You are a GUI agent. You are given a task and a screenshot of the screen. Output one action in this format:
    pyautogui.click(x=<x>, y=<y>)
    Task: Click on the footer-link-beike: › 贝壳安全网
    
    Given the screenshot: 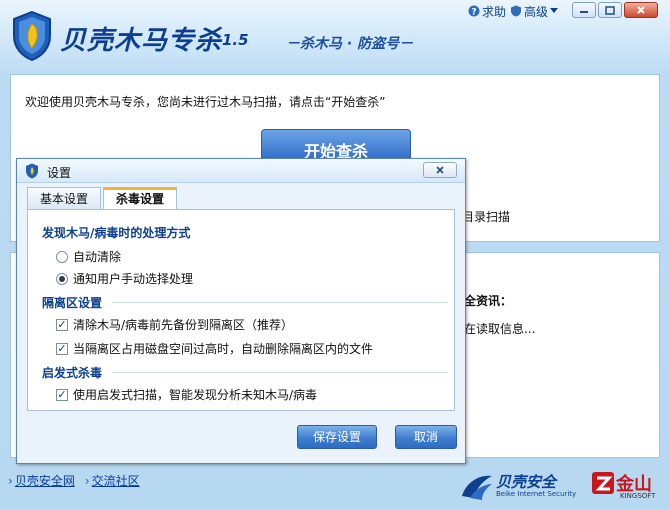 What is the action you would take?
    pyautogui.click(x=41, y=480)
    